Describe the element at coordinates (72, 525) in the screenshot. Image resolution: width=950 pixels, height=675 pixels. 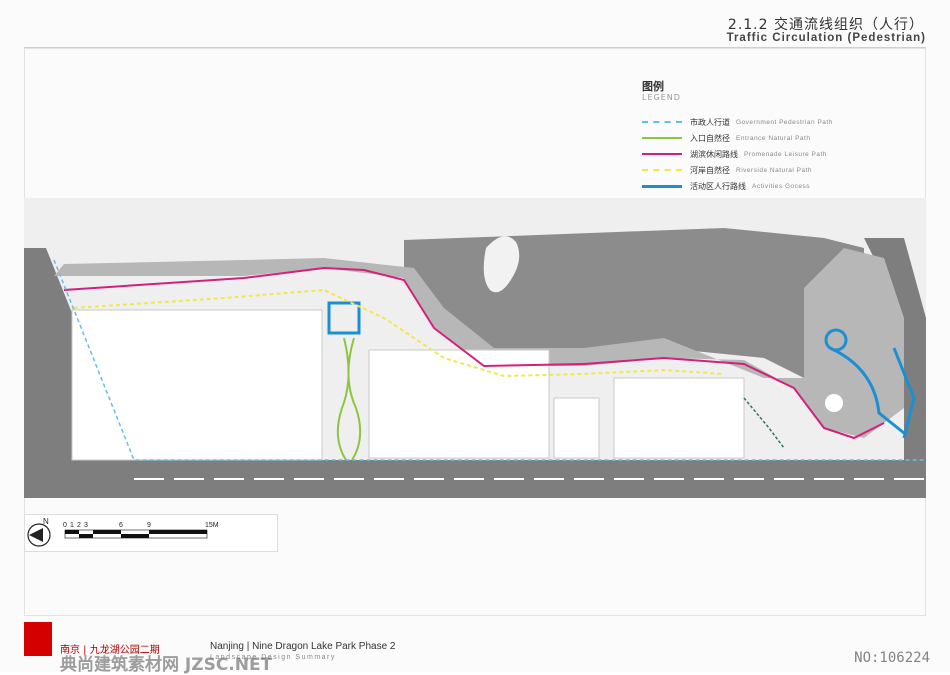
I see `scale-tick-label: 1` at that location.